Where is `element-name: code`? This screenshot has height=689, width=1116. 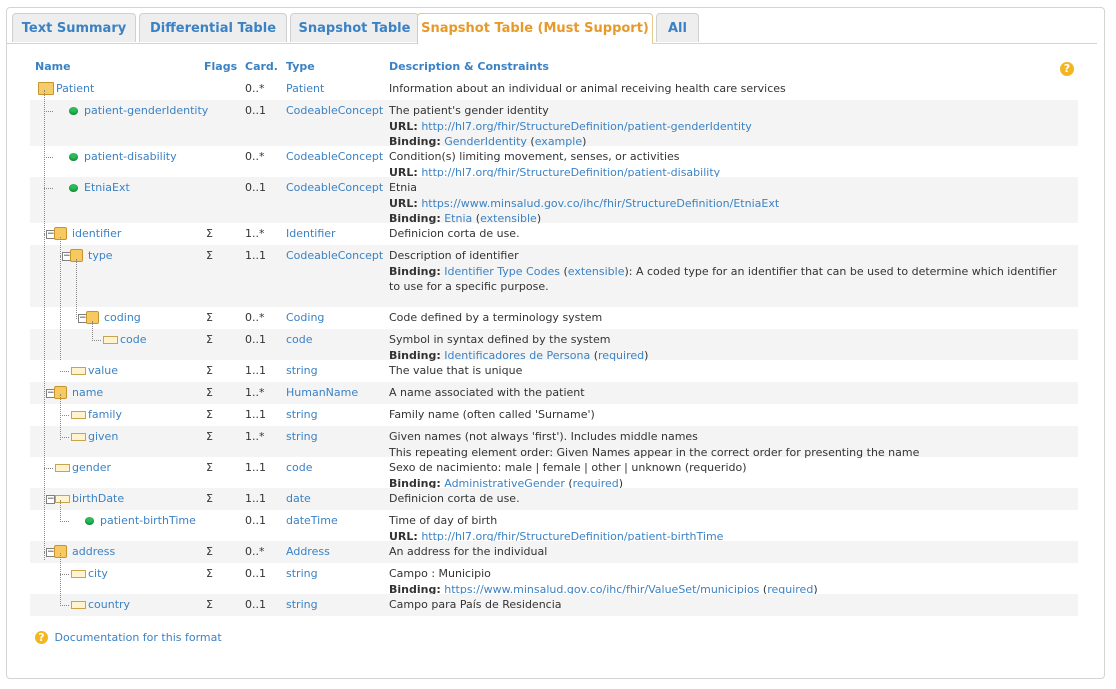
element-name: code is located at coordinates (133, 340).